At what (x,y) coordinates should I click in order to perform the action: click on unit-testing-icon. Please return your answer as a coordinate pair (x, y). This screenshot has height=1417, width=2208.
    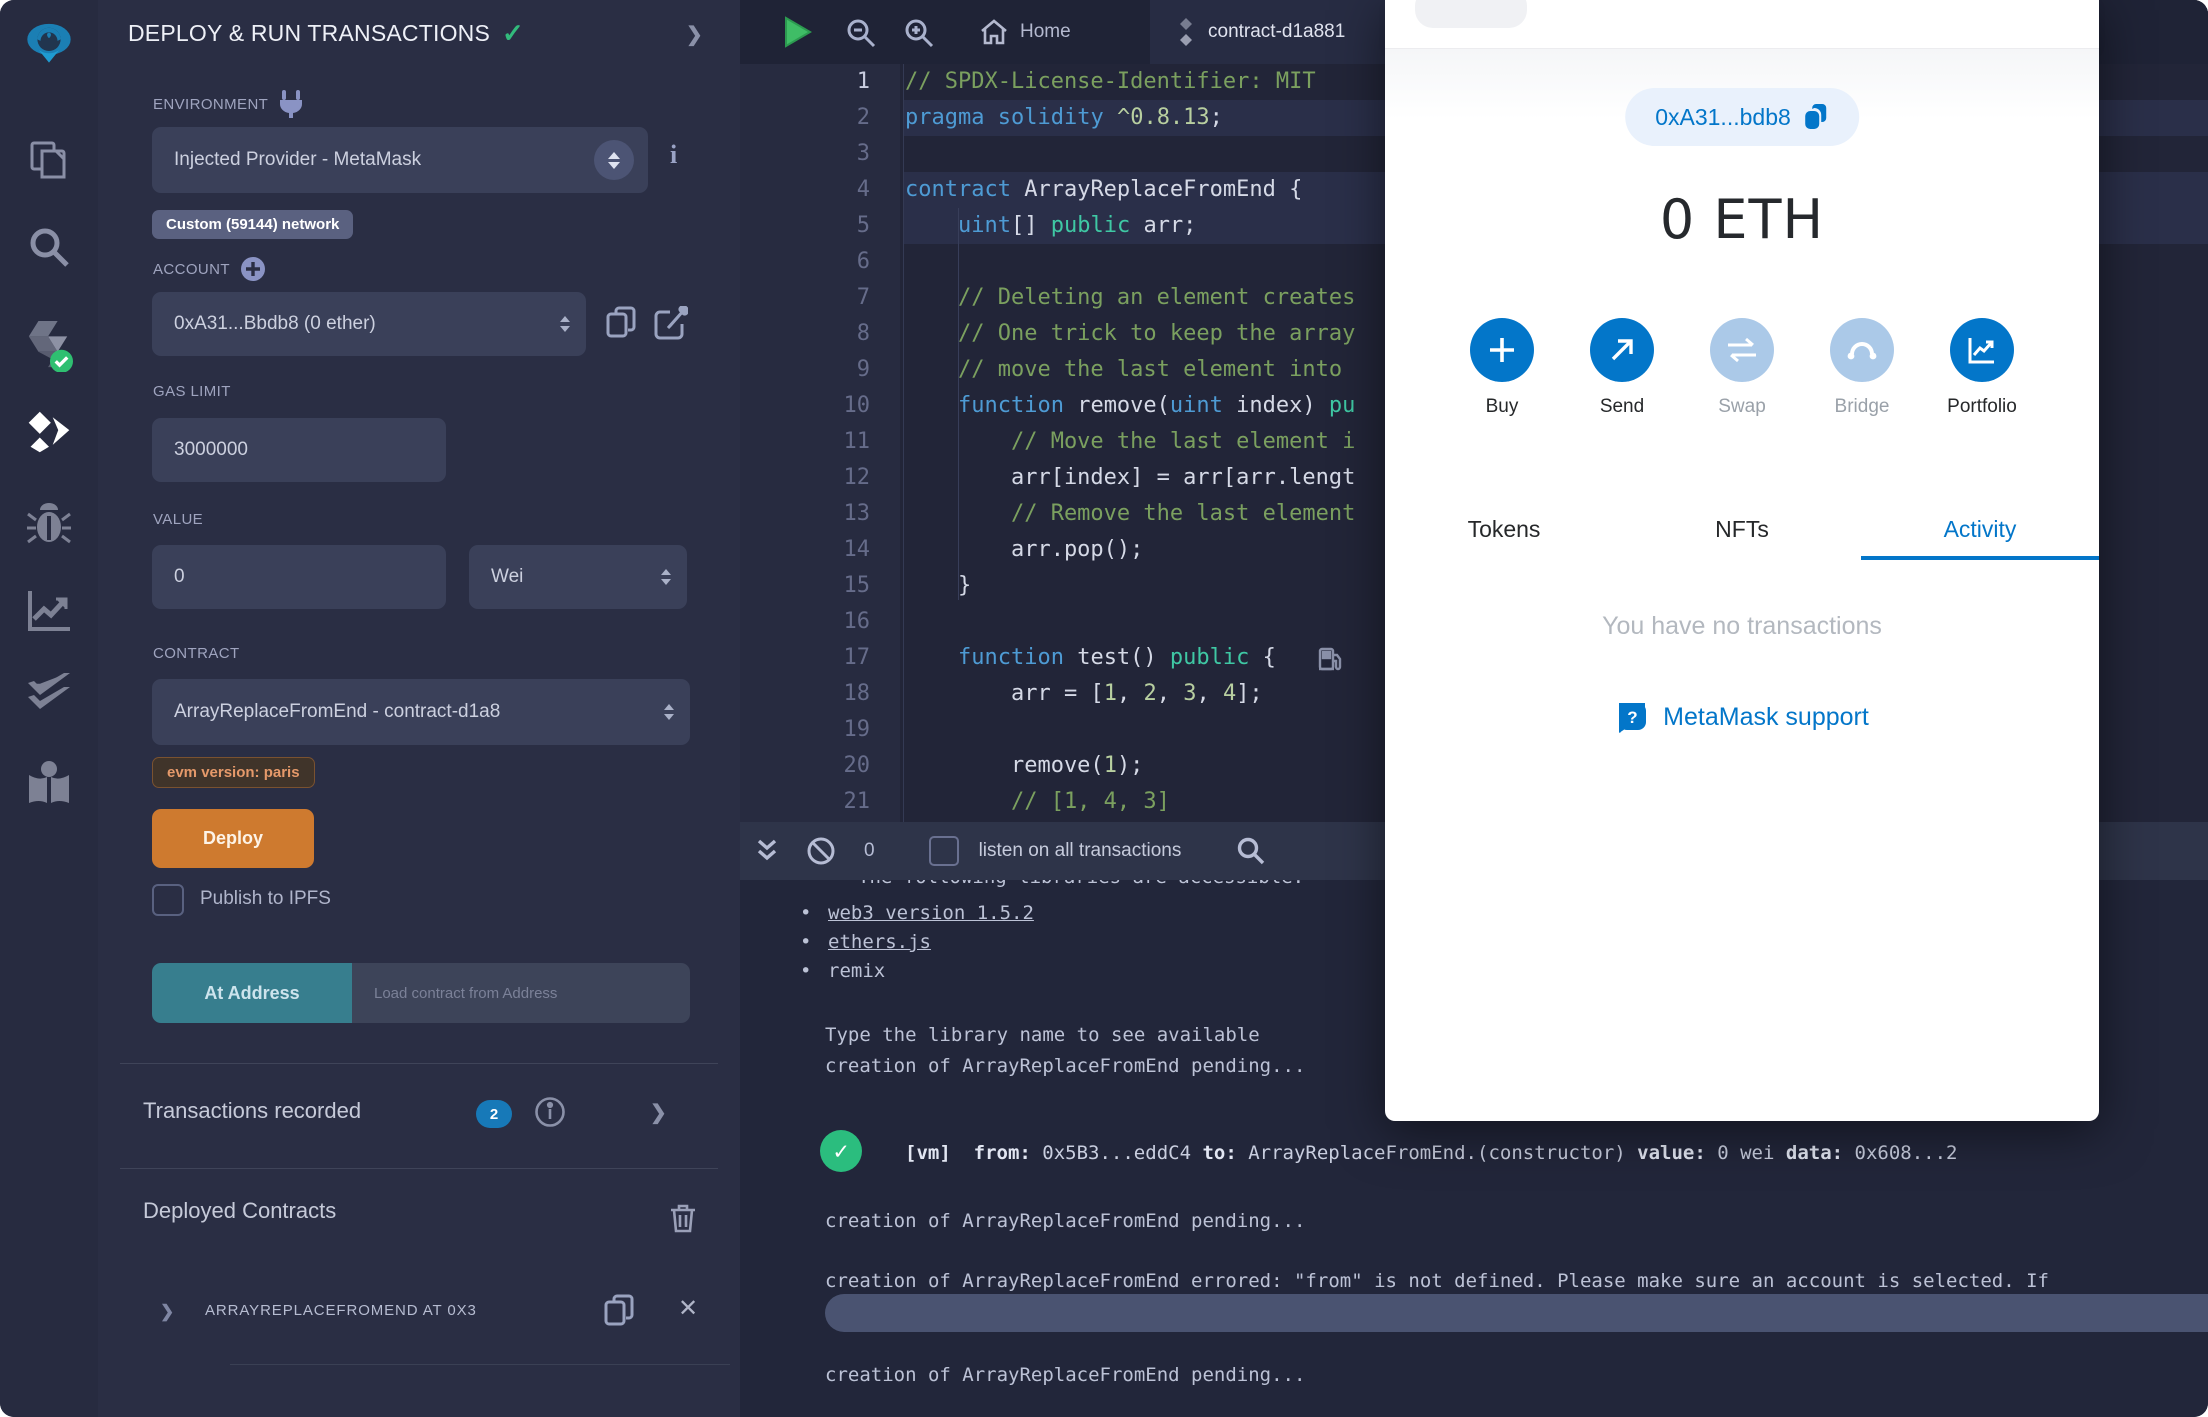
    Looking at the image, I should click on (49, 690).